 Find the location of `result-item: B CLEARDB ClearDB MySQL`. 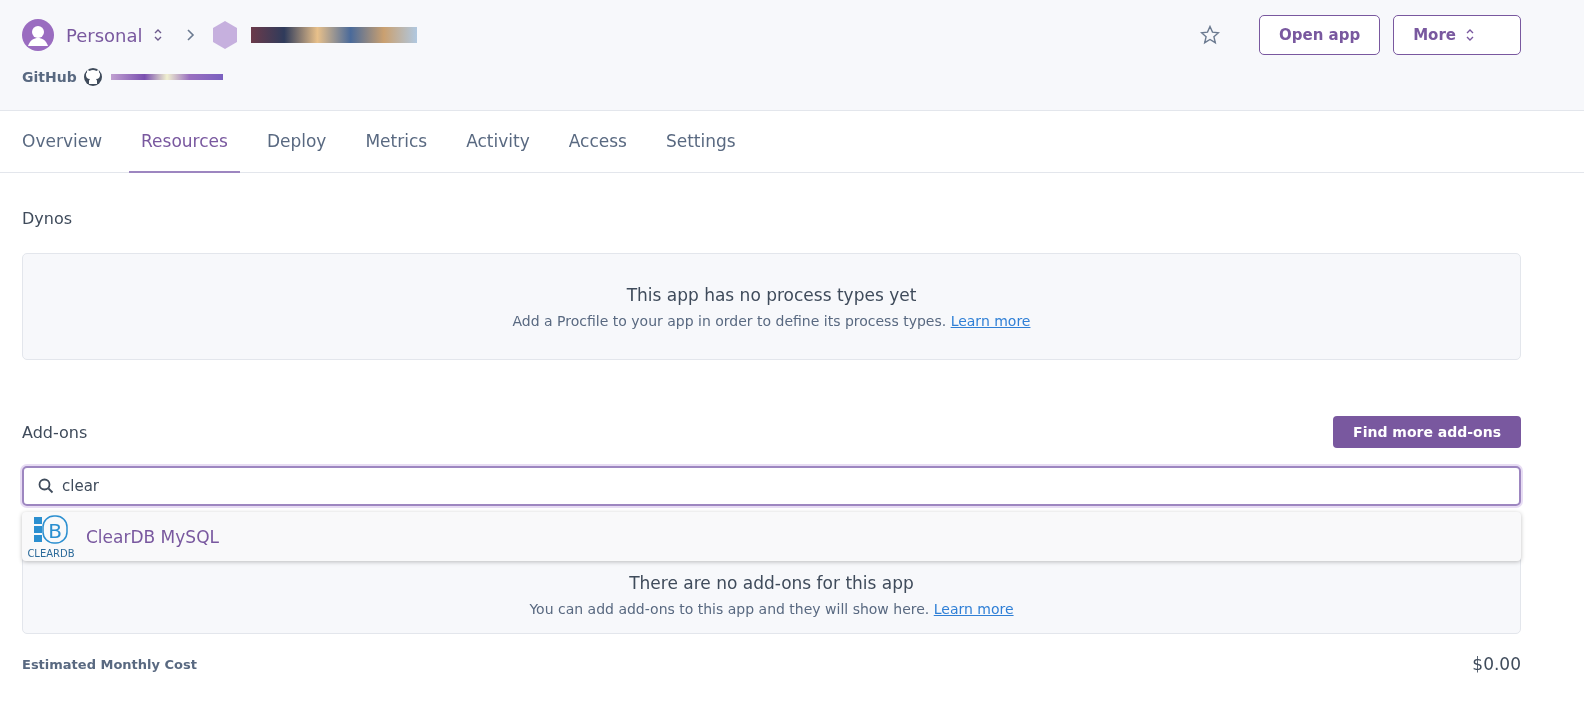

result-item: B CLEARDB ClearDB MySQL is located at coordinates (771, 536).